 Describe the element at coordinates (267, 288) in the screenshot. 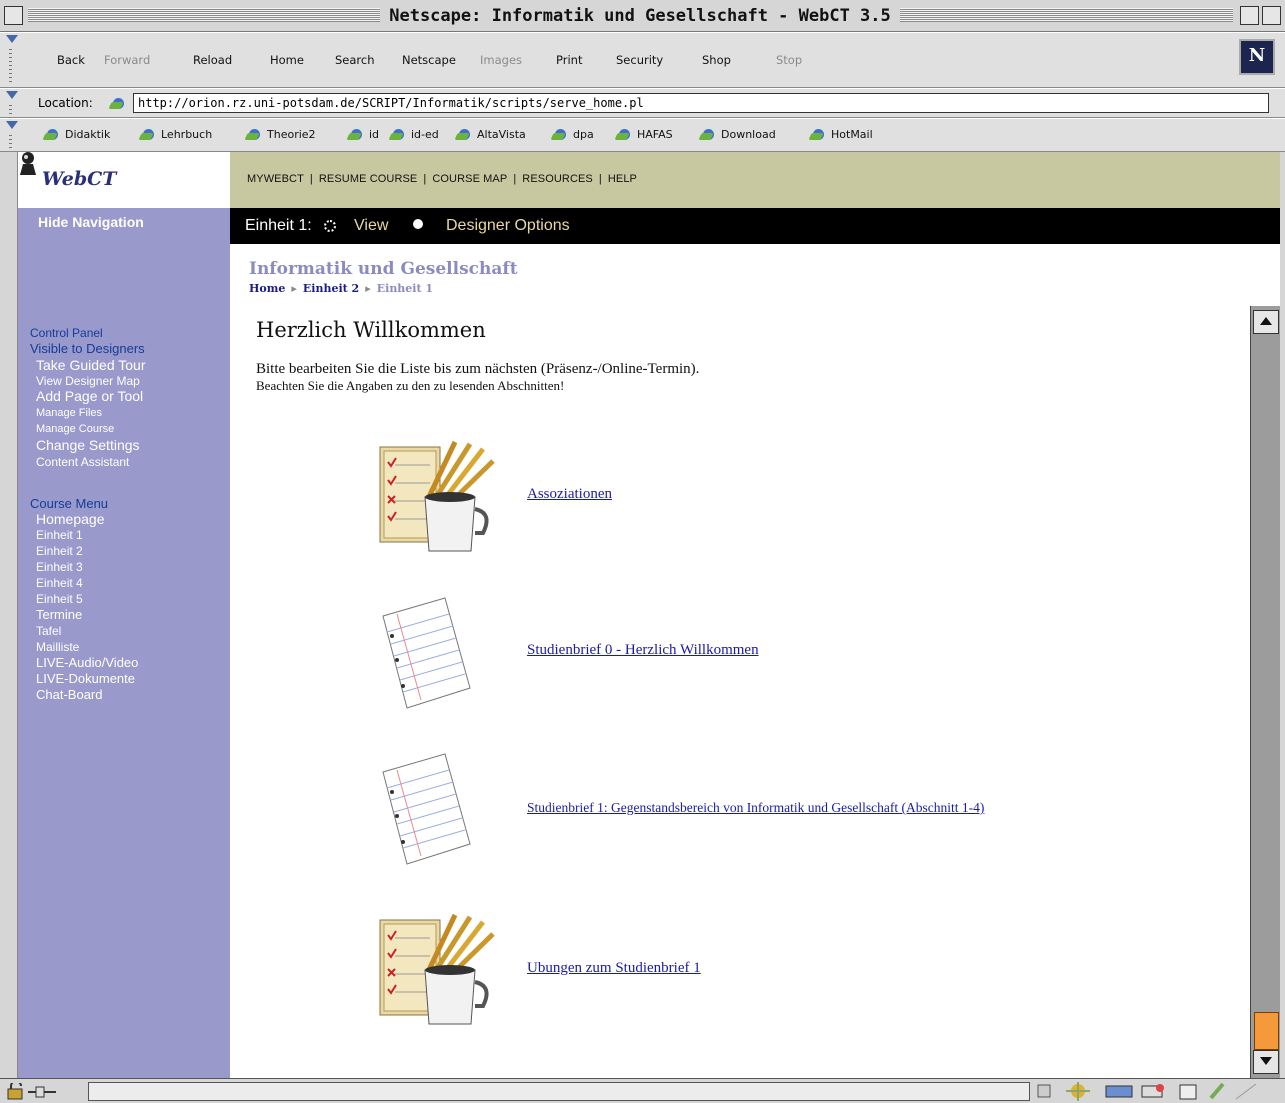

I see `breadcrumb-home: Home` at that location.